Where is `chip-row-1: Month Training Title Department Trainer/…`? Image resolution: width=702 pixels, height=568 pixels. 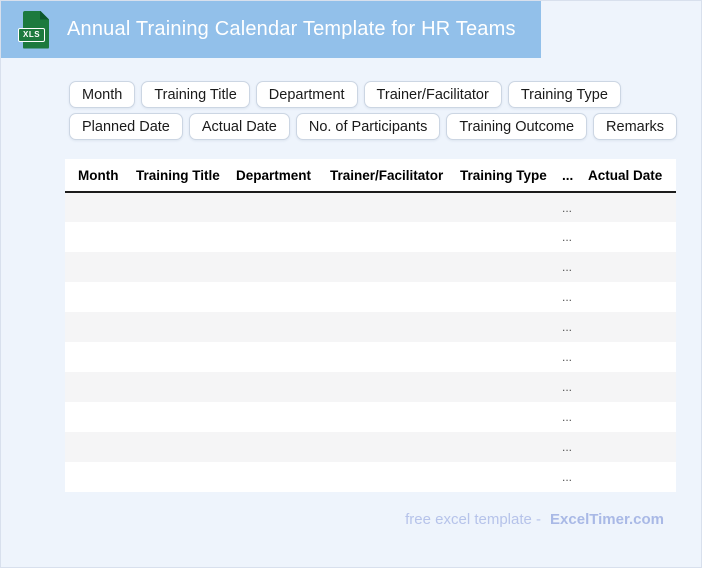 chip-row-1: Month Training Title Department Trainer/… is located at coordinates (373, 94).